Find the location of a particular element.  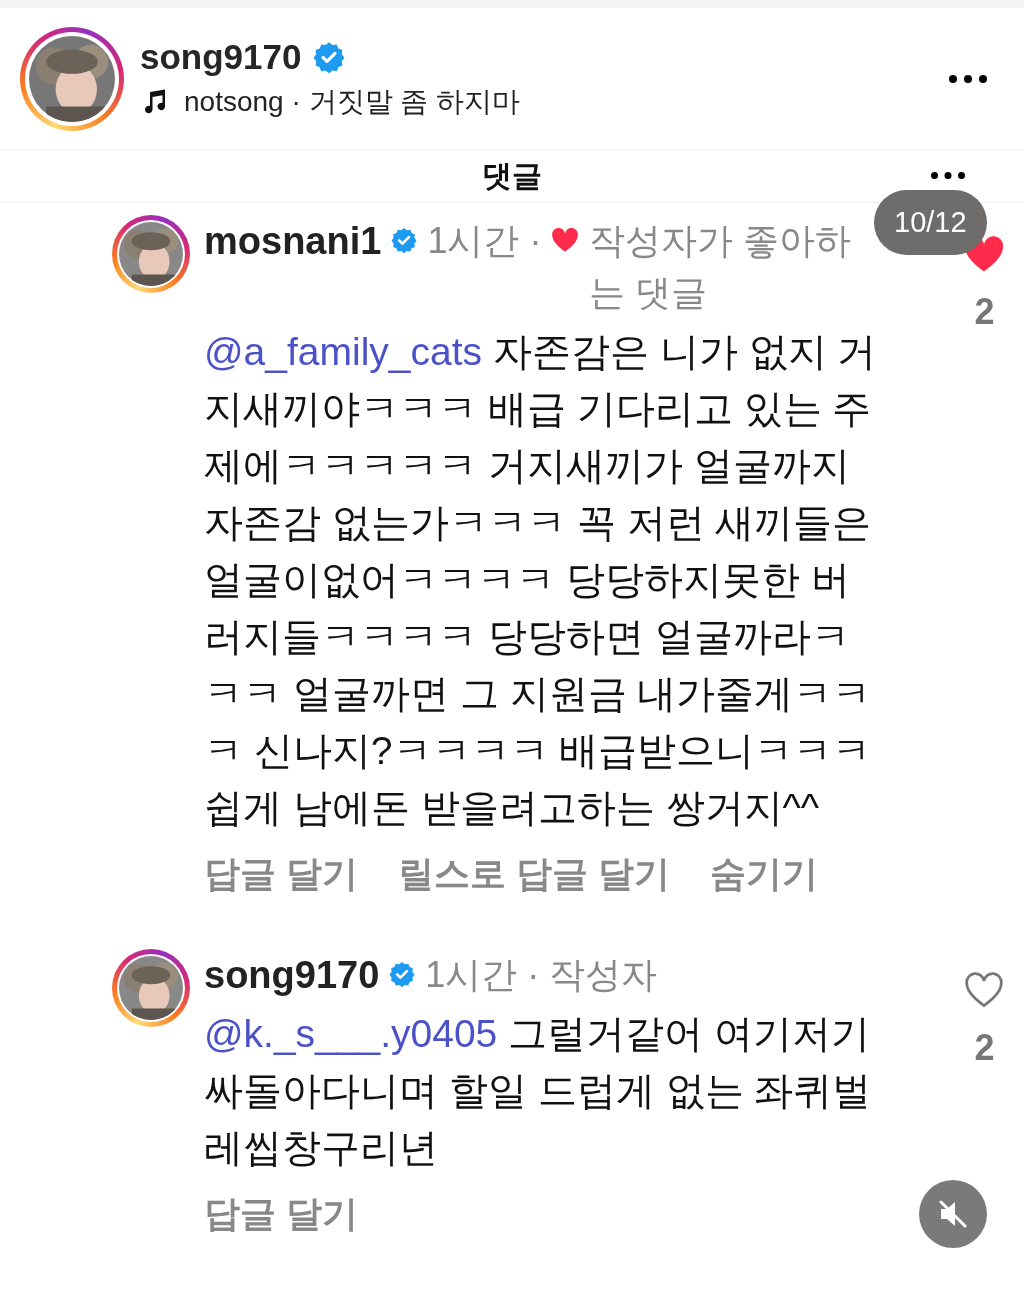

heart-icon is located at coordinates (984, 990).